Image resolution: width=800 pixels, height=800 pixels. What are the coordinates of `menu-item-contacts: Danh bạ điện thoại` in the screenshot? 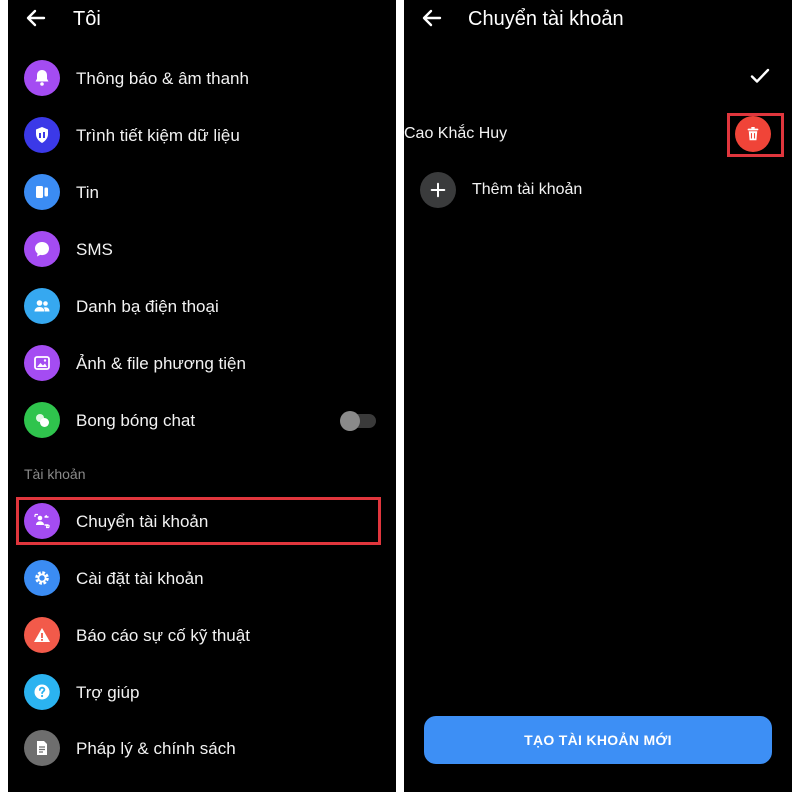 It's located at (202, 307).